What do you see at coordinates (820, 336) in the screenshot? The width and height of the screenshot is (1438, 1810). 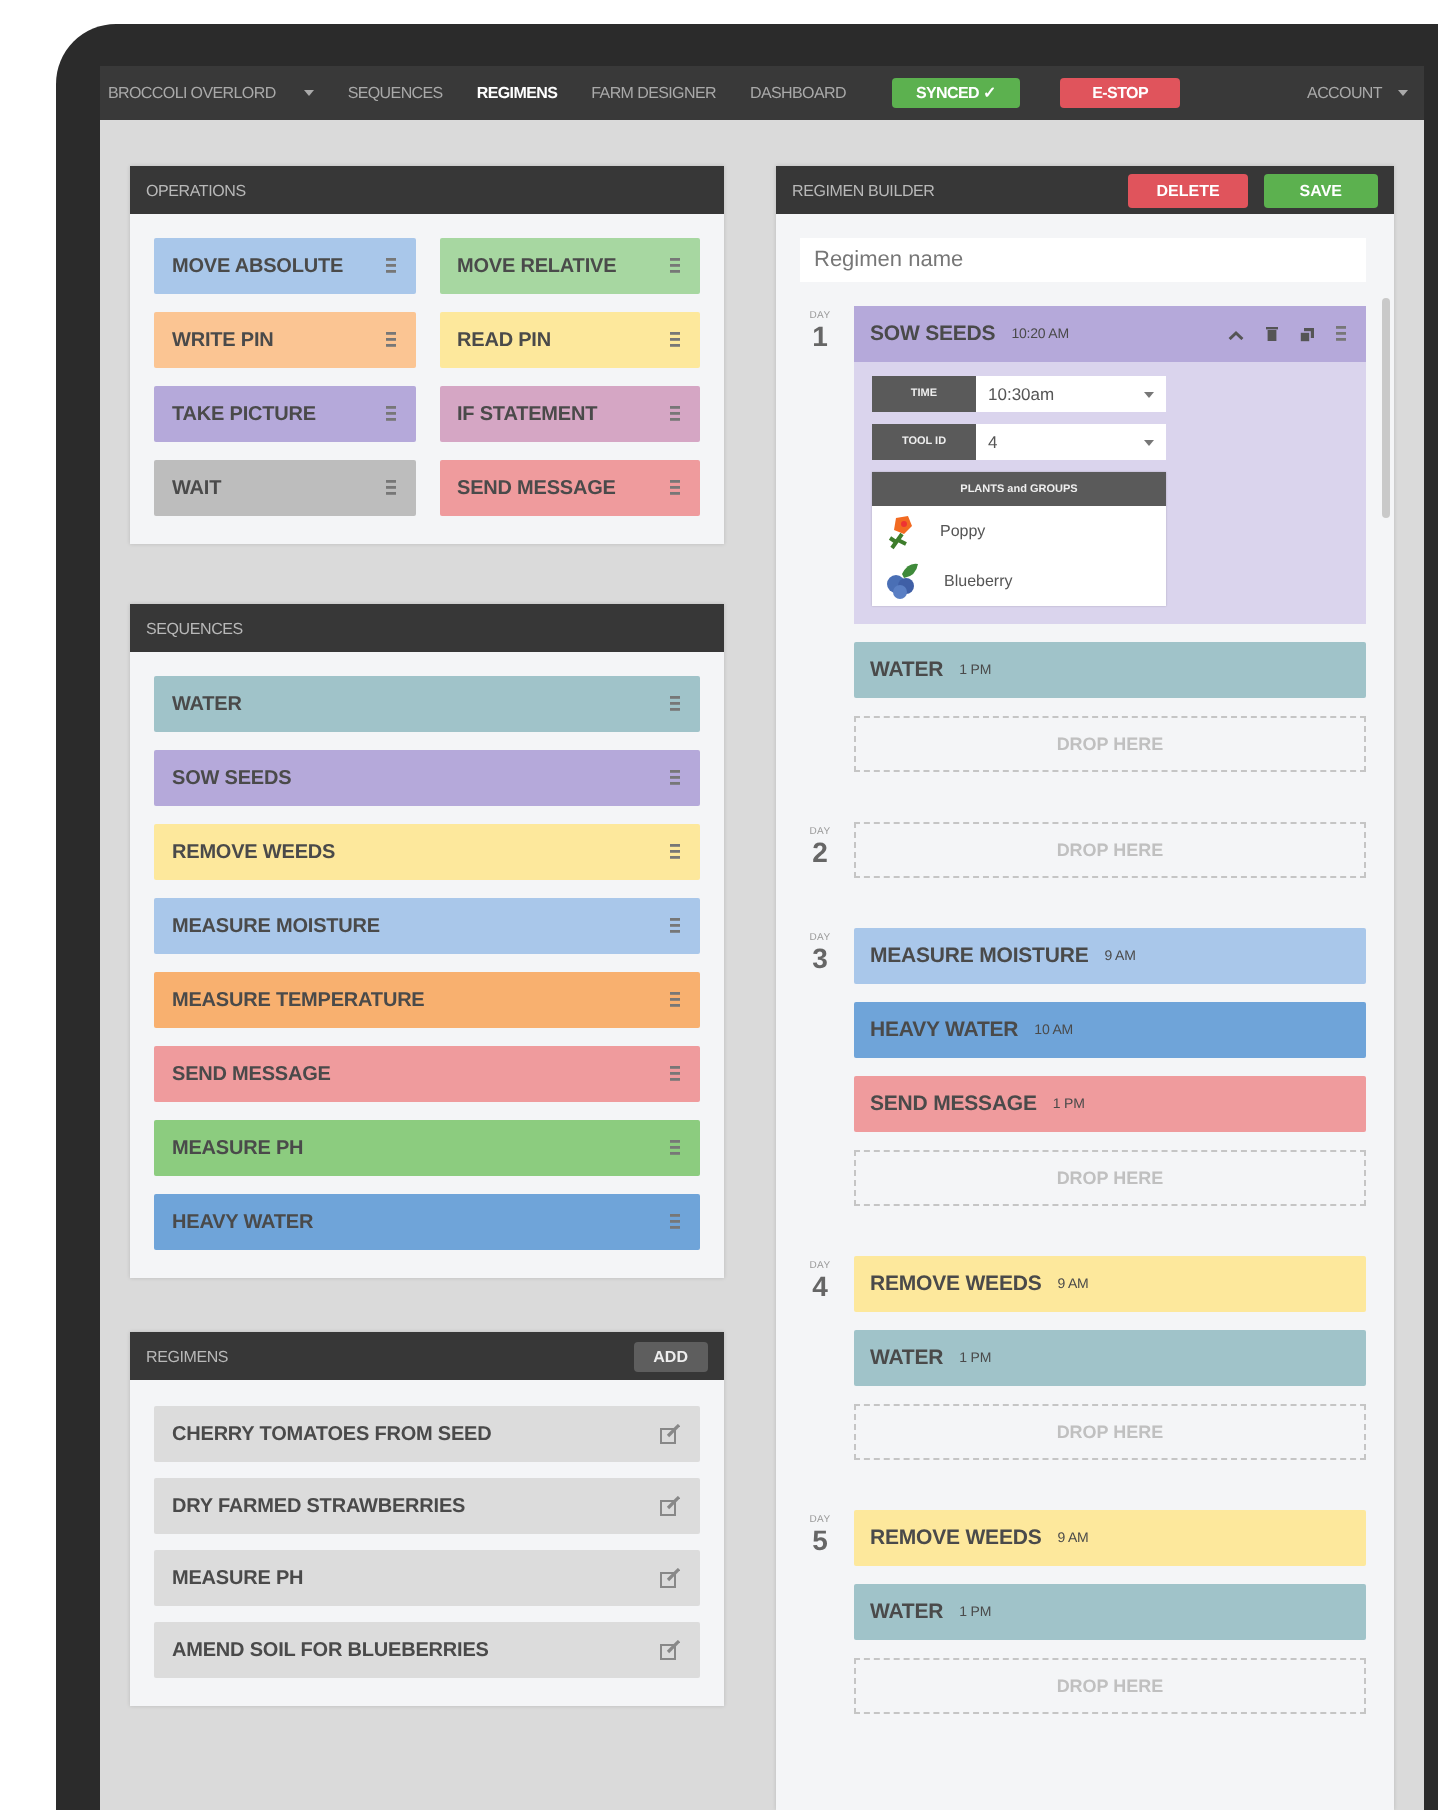 I see `day-number: 1` at bounding box center [820, 336].